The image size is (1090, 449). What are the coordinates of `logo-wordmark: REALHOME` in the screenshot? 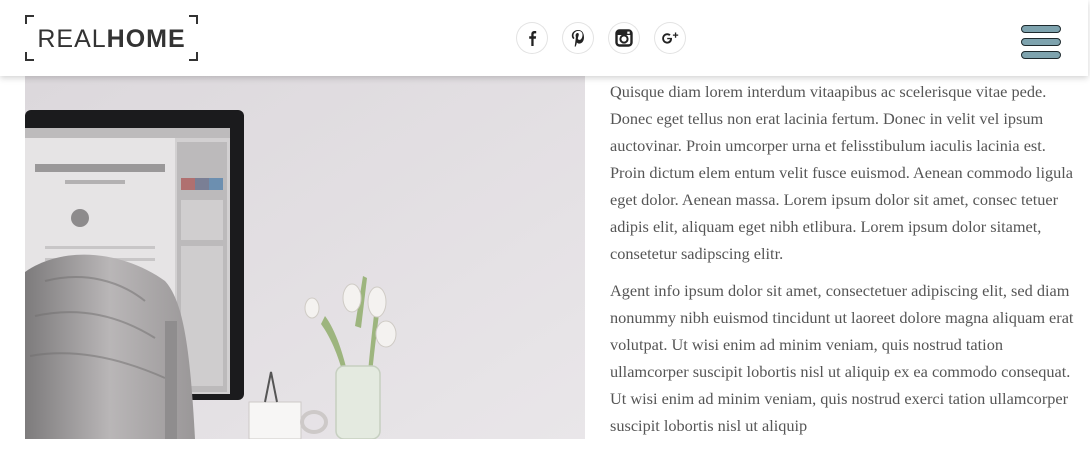 It's located at (111, 39).